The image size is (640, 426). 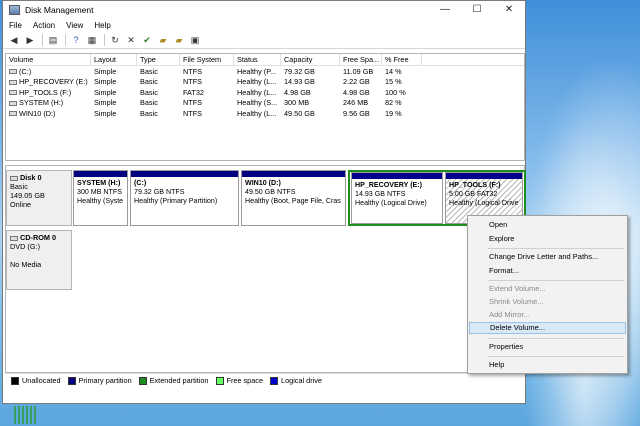 I want to click on delete-icon: ✕, so click(x=131, y=40).